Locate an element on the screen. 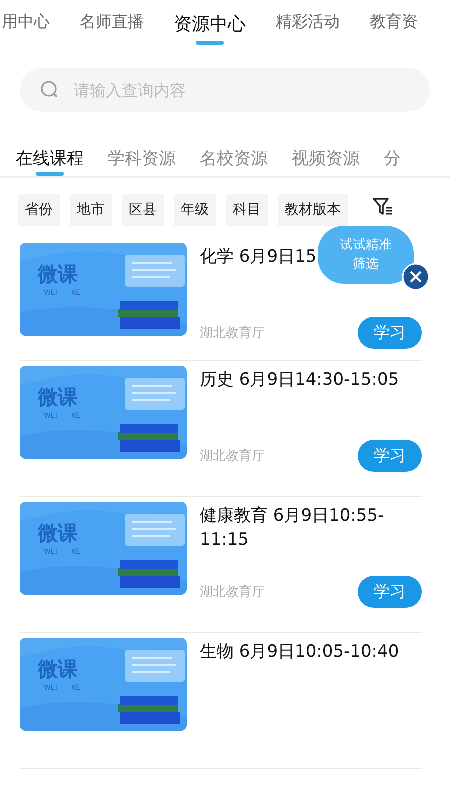 This screenshot has width=450, height=800. course-title: 生物 6月9日10:05-10:40 is located at coordinates (300, 652).